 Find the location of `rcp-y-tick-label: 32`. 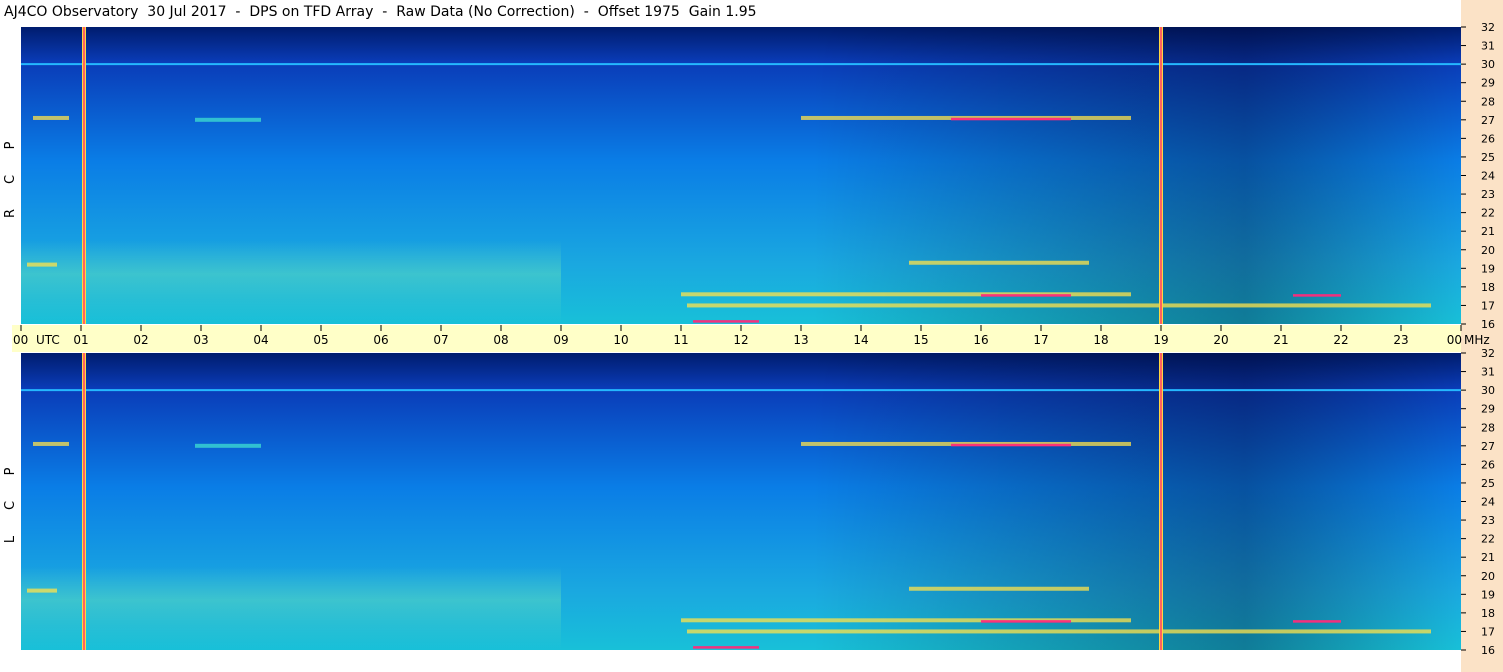

rcp-y-tick-label: 32 is located at coordinates (1488, 27).